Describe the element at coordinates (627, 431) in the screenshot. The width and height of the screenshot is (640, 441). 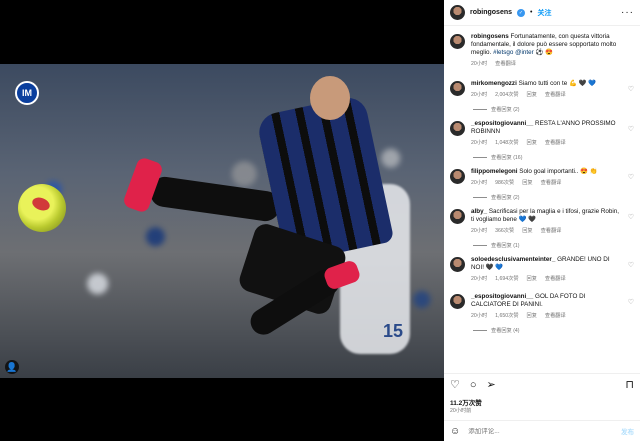
I see `post-comment-button: 发布` at that location.